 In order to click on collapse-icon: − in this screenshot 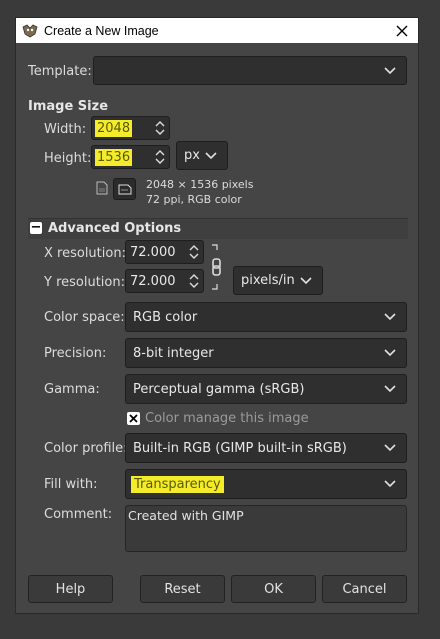, I will do `click(36, 227)`.